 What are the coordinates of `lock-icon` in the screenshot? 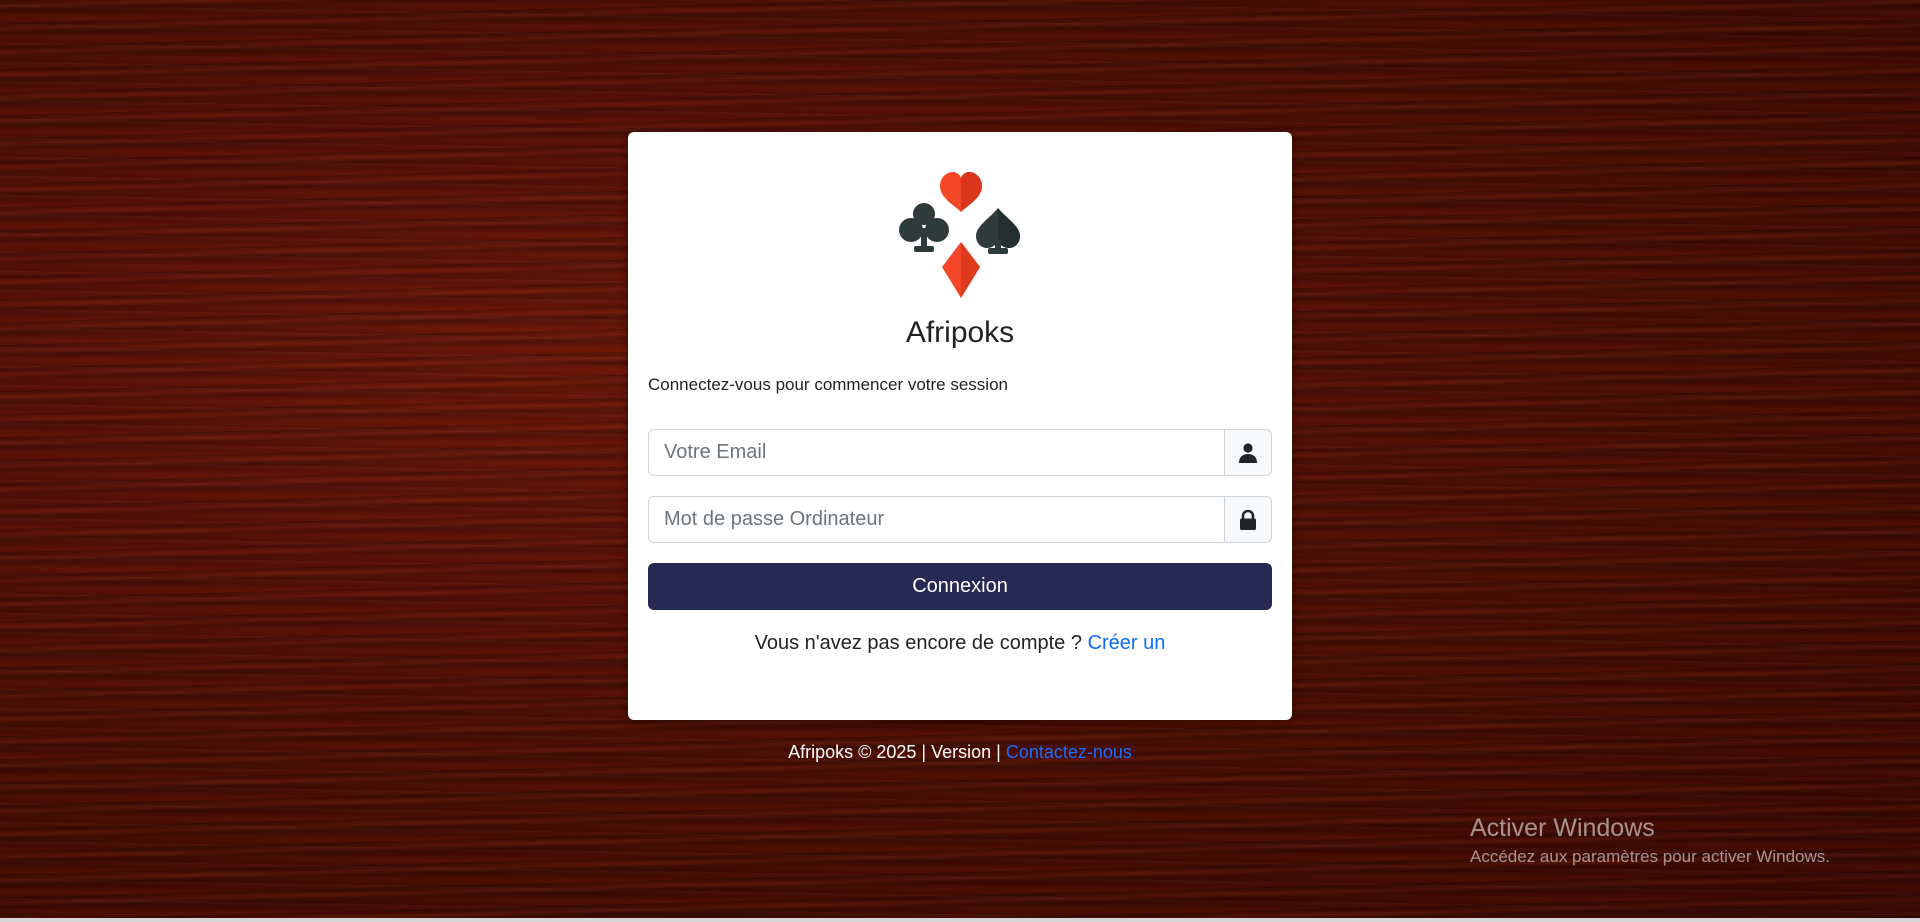 It's located at (1248, 519).